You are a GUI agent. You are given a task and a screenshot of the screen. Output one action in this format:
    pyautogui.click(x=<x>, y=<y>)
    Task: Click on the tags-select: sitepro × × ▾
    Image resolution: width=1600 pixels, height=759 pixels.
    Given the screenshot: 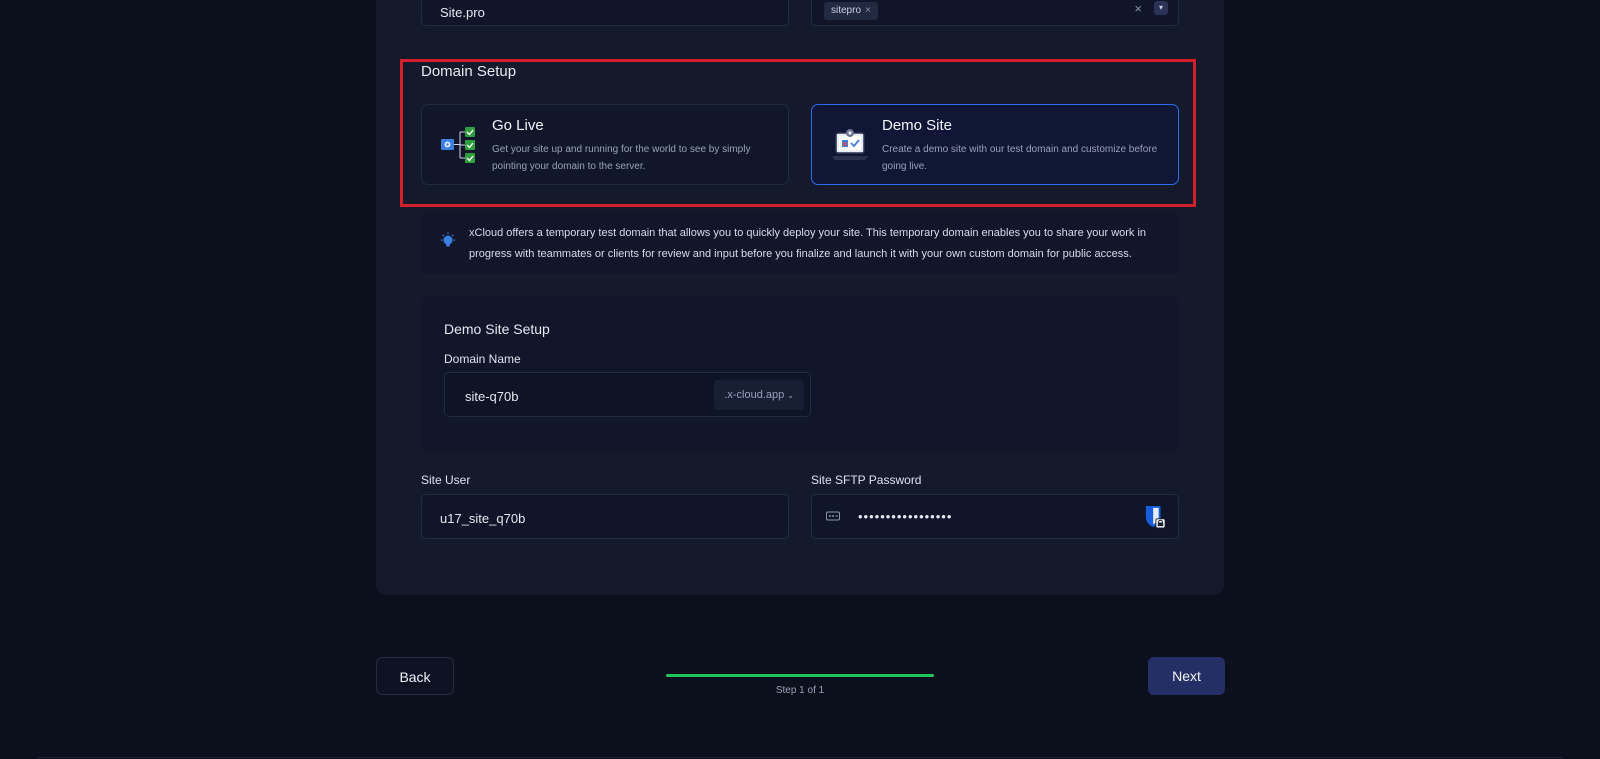 What is the action you would take?
    pyautogui.click(x=995, y=13)
    